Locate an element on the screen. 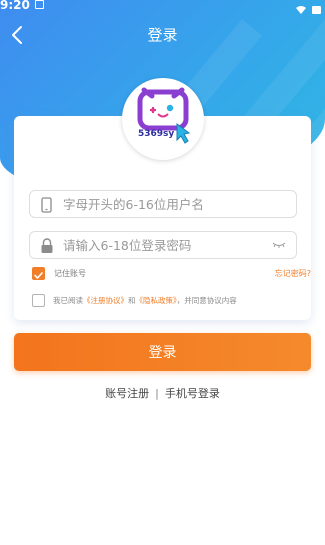 This screenshot has width=325, height=545. phone-login-link: 手机号登录 is located at coordinates (192, 393).